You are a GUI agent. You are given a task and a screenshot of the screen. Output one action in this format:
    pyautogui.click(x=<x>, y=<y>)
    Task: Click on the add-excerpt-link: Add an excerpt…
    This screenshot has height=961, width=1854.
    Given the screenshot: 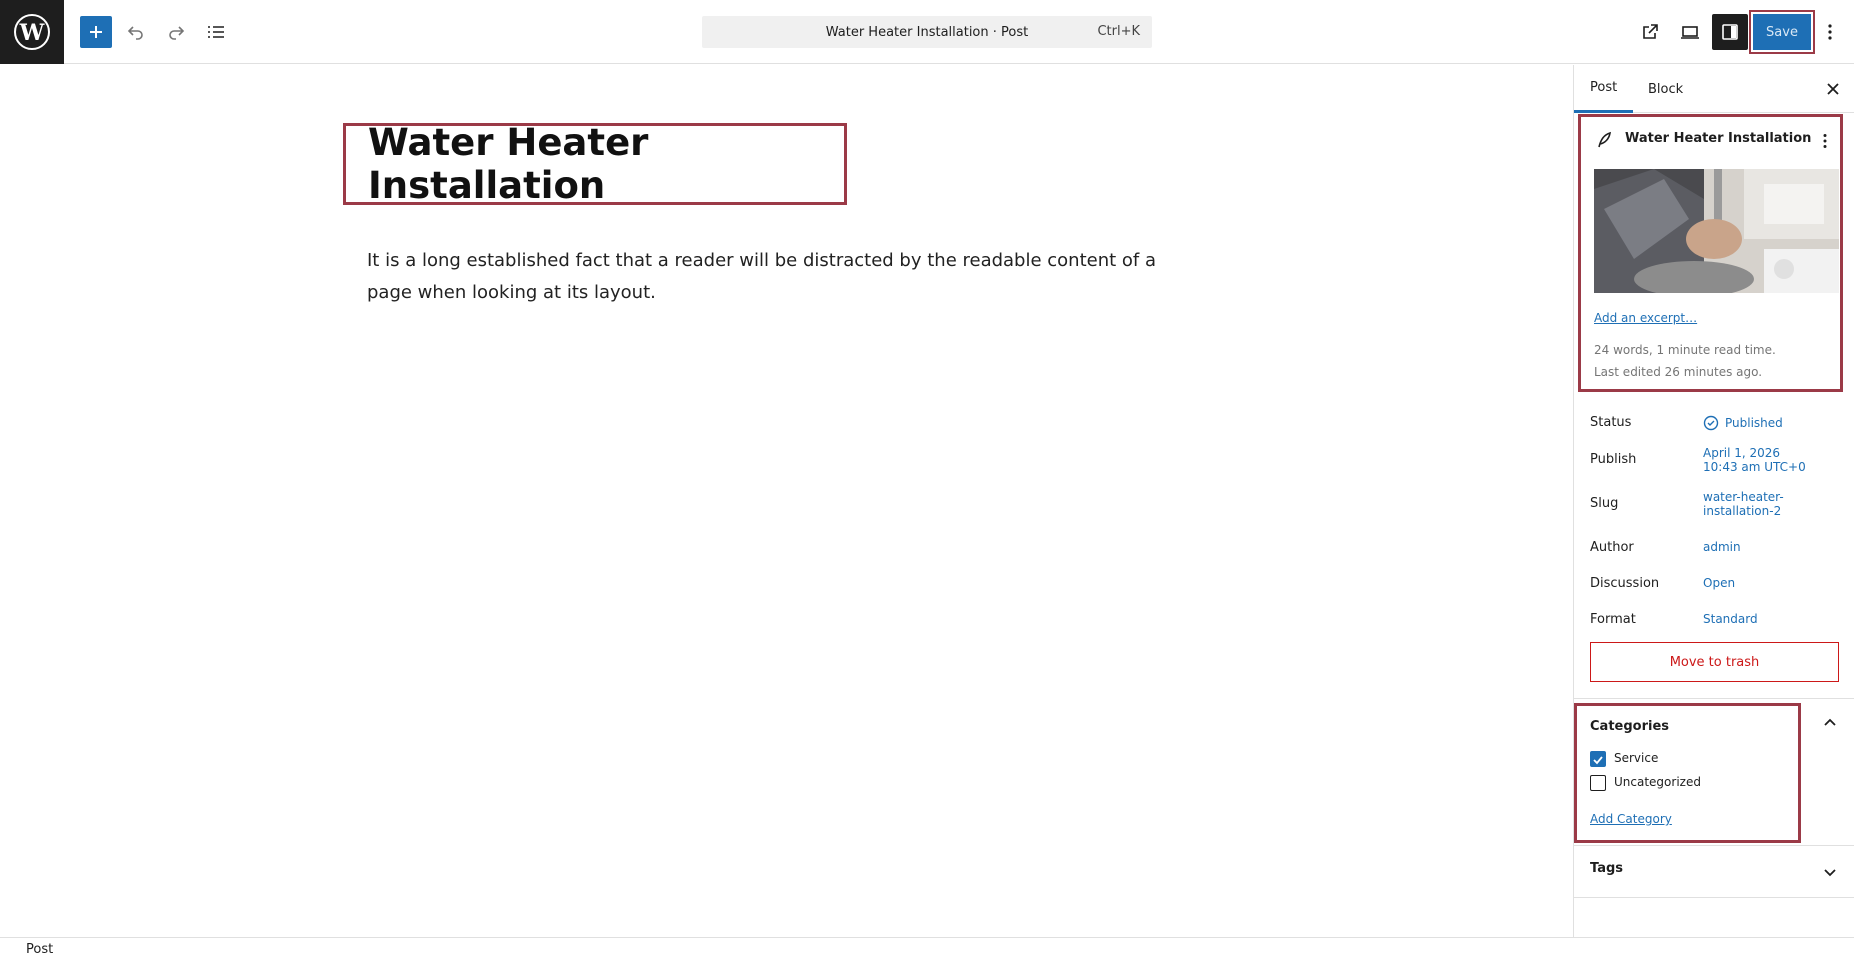 What is the action you would take?
    pyautogui.click(x=1645, y=318)
    